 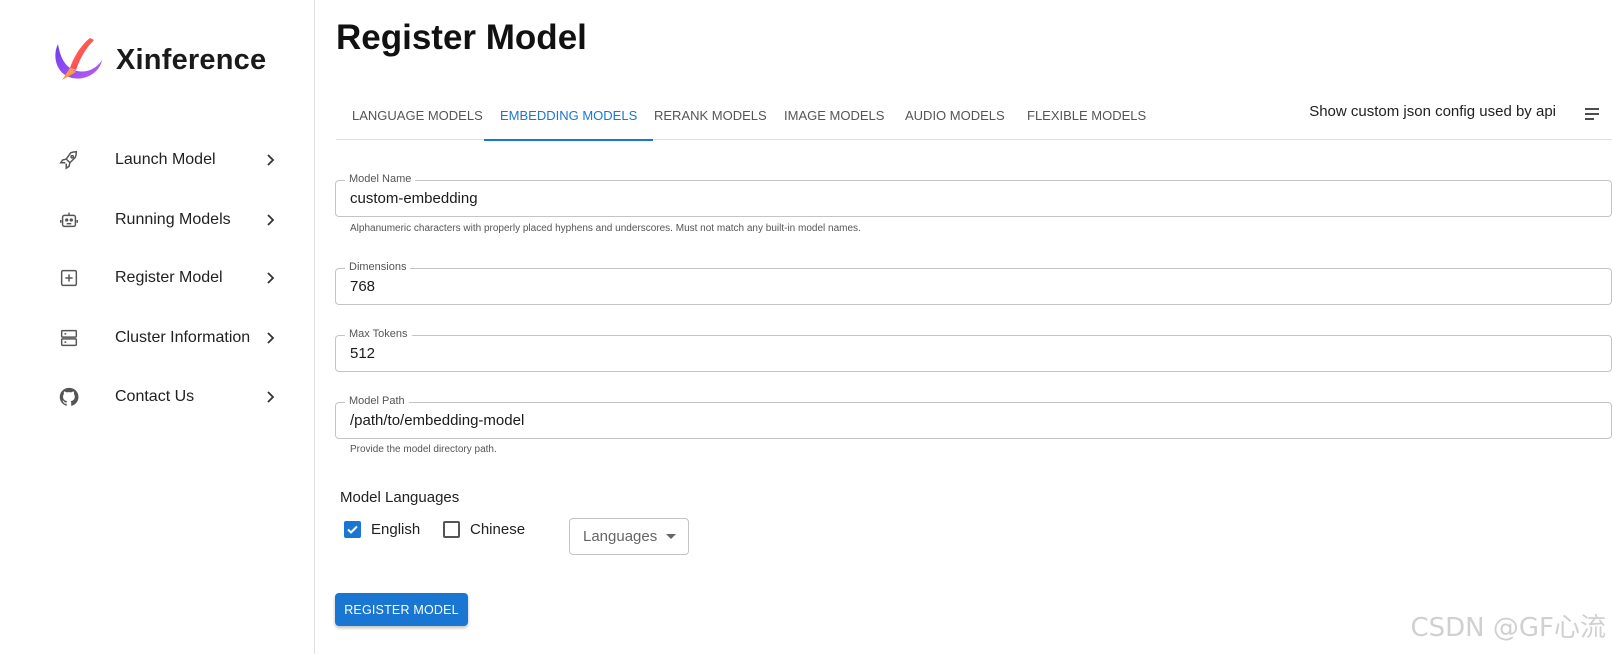 What do you see at coordinates (68, 160) in the screenshot?
I see `rocket-icon` at bounding box center [68, 160].